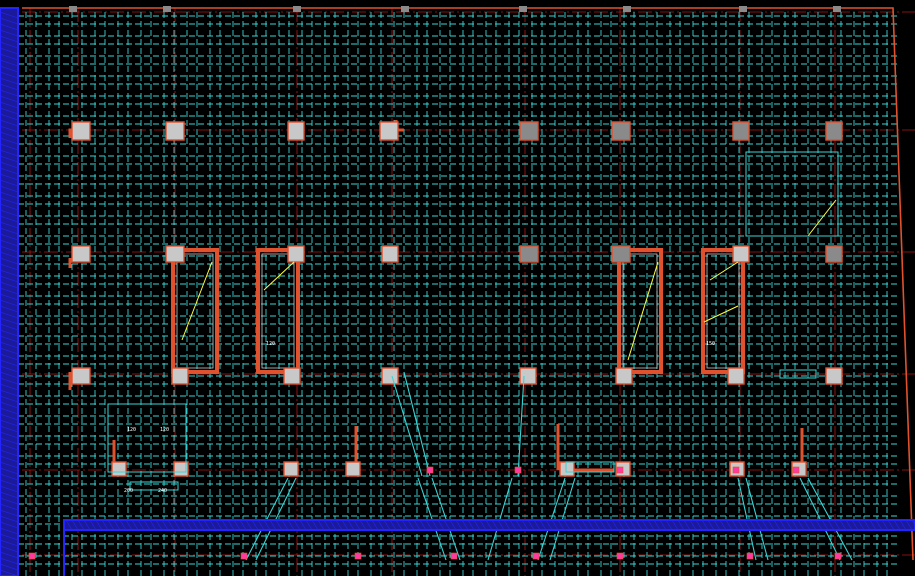 This screenshot has width=915, height=576. I want to click on dimension-label: 150, so click(710, 344).